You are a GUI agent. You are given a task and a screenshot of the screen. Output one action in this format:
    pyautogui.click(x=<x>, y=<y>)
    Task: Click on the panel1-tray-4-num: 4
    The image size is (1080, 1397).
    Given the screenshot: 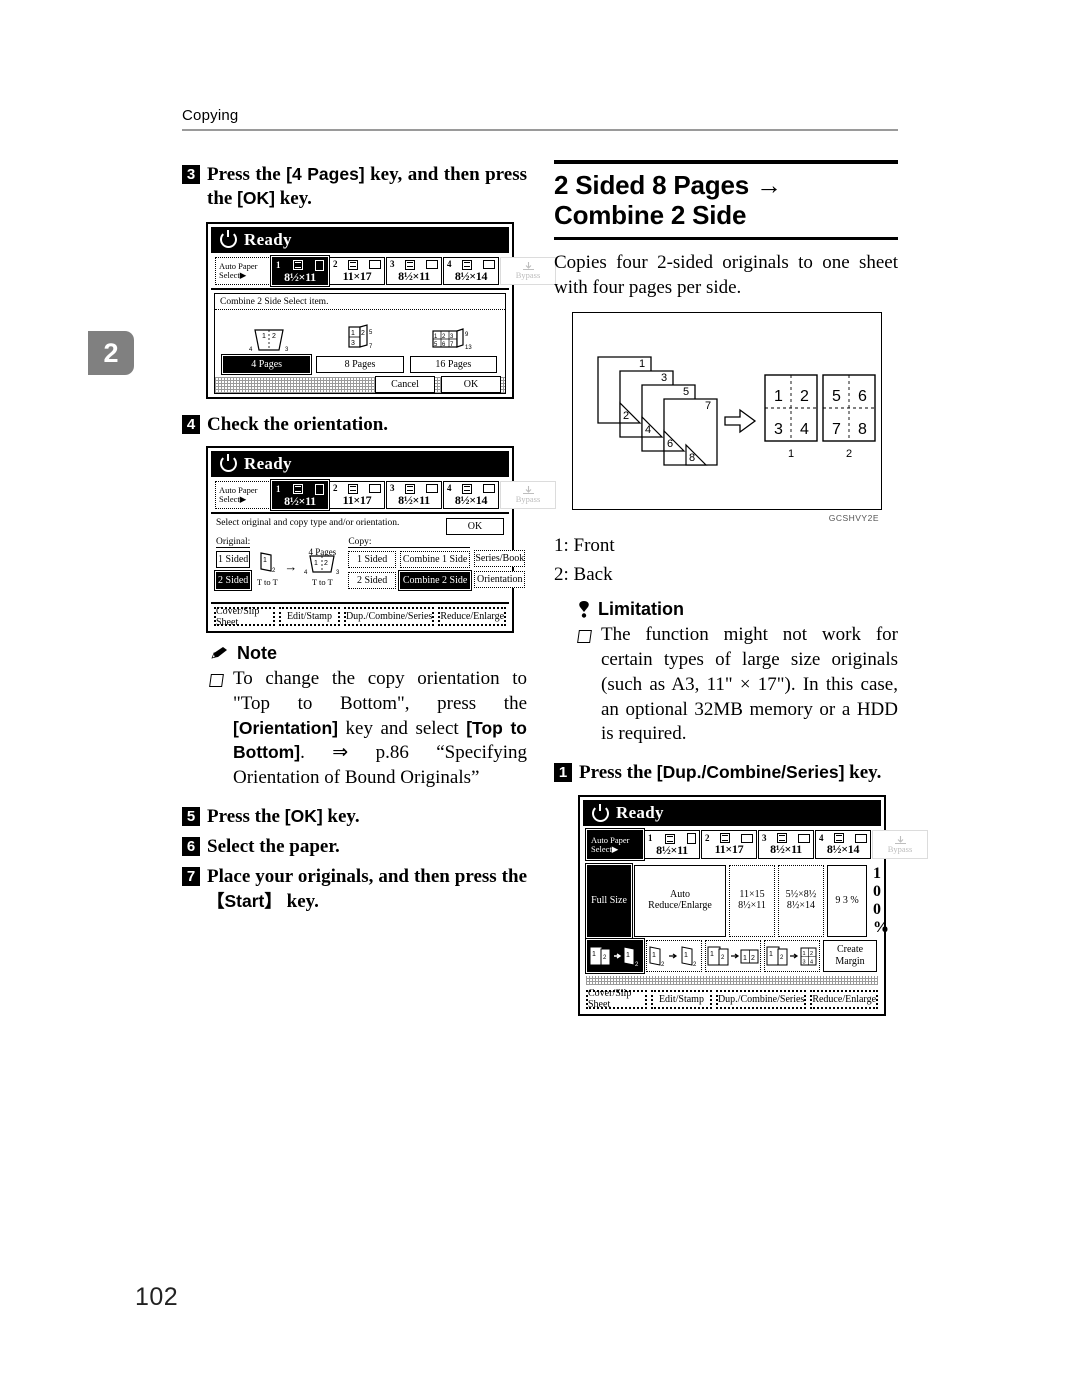 What is the action you would take?
    pyautogui.click(x=449, y=264)
    